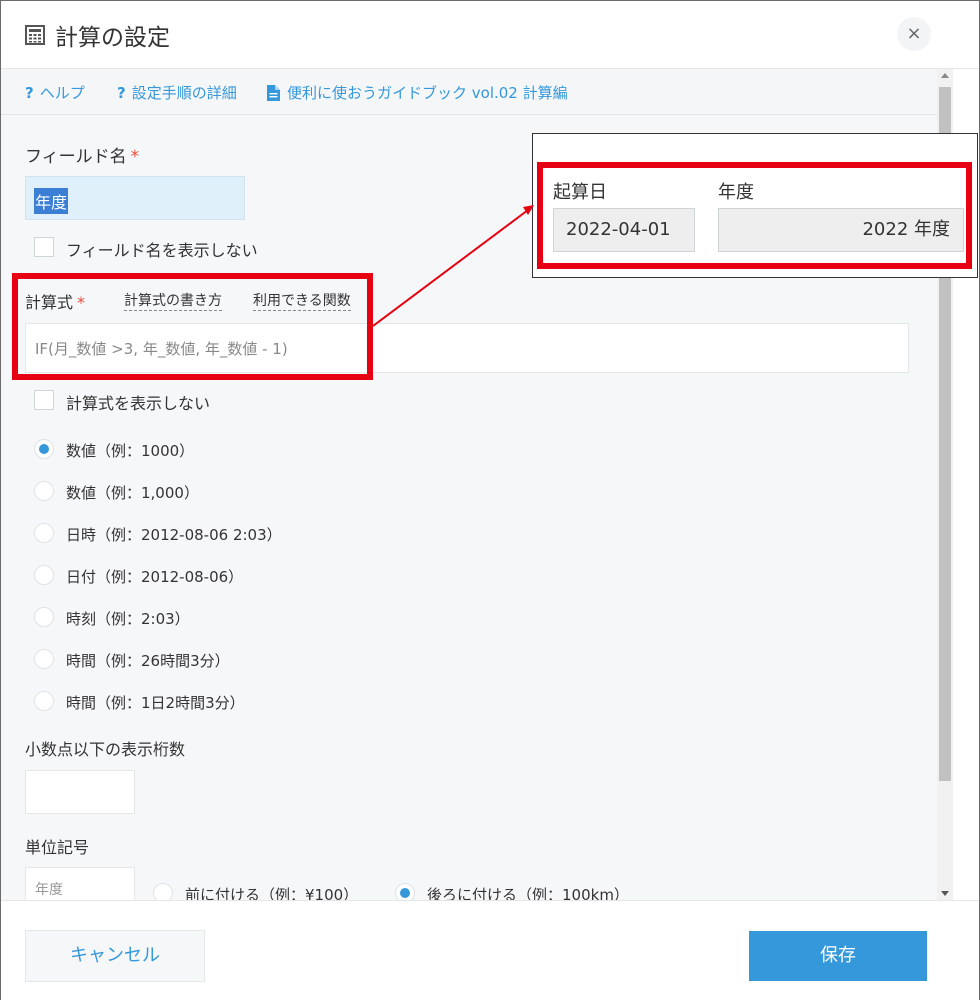 This screenshot has height=1000, width=980. I want to click on setup-detail-link: ? 設定手順の詳細, so click(177, 92).